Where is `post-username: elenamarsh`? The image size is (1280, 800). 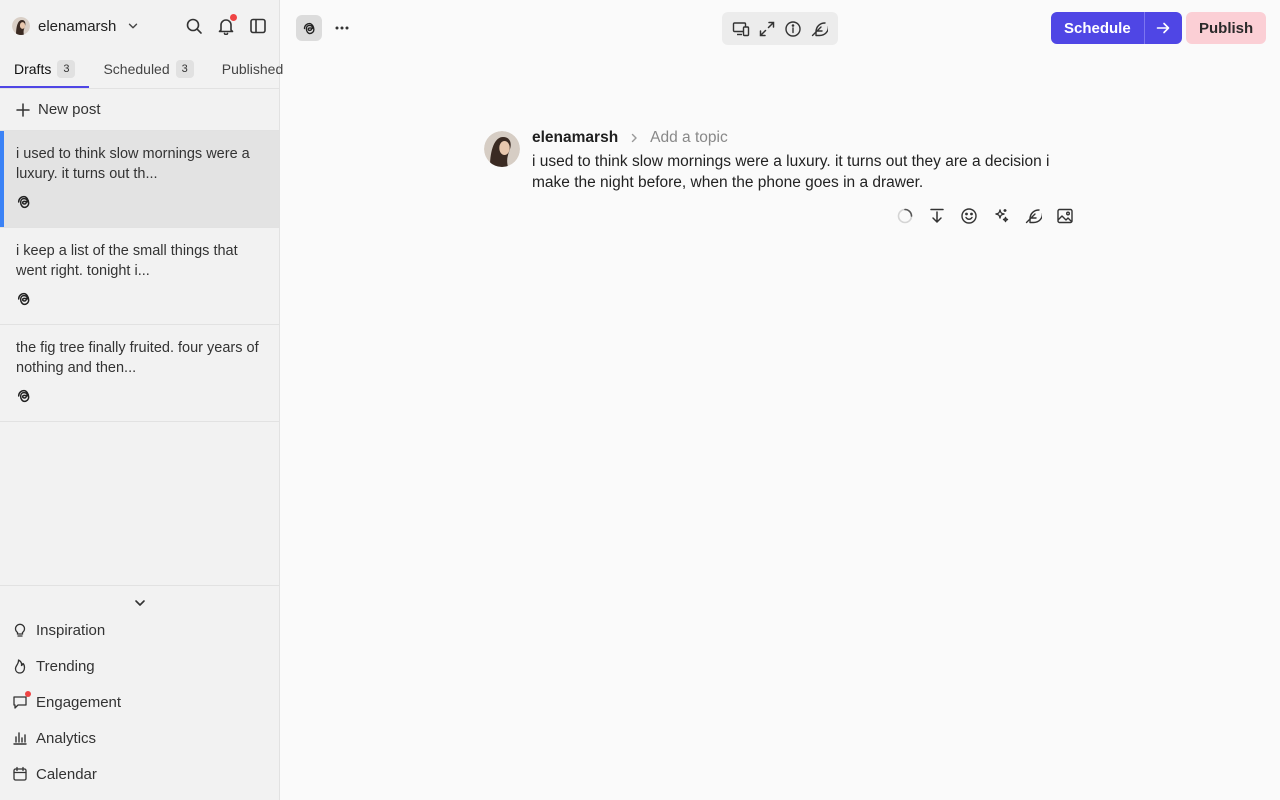 post-username: elenamarsh is located at coordinates (575, 137).